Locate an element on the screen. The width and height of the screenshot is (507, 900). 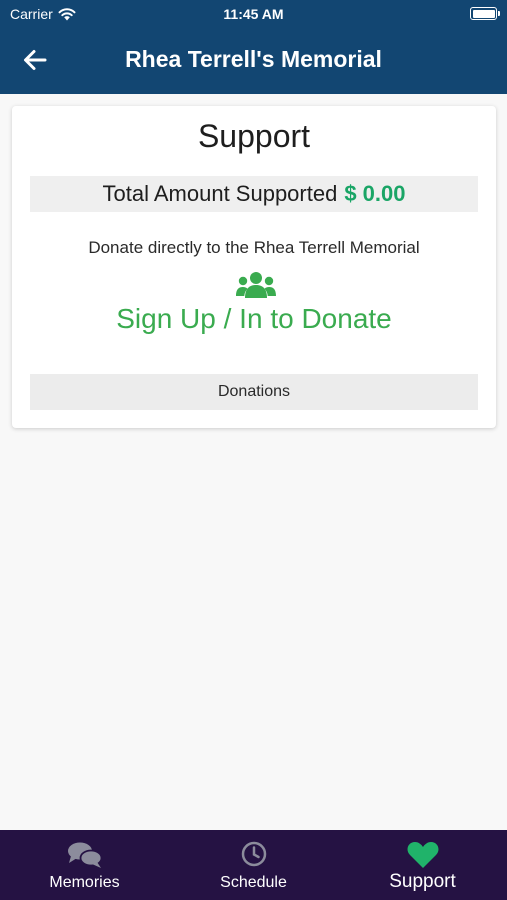
tab-memories-label: Memories is located at coordinates (84, 882).